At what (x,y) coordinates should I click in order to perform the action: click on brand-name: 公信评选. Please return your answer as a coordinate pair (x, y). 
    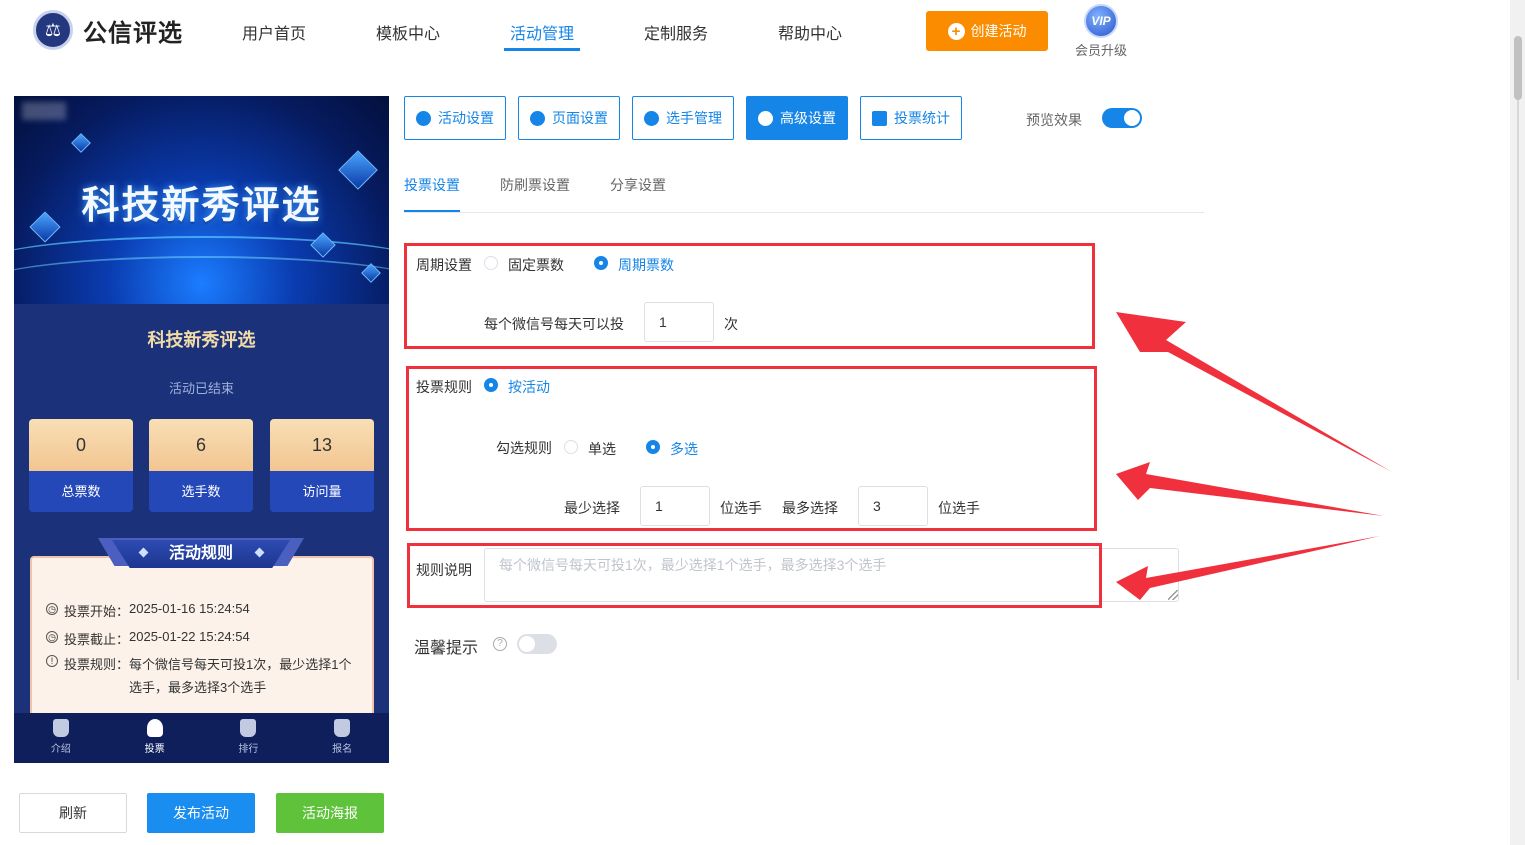
    Looking at the image, I should click on (133, 33).